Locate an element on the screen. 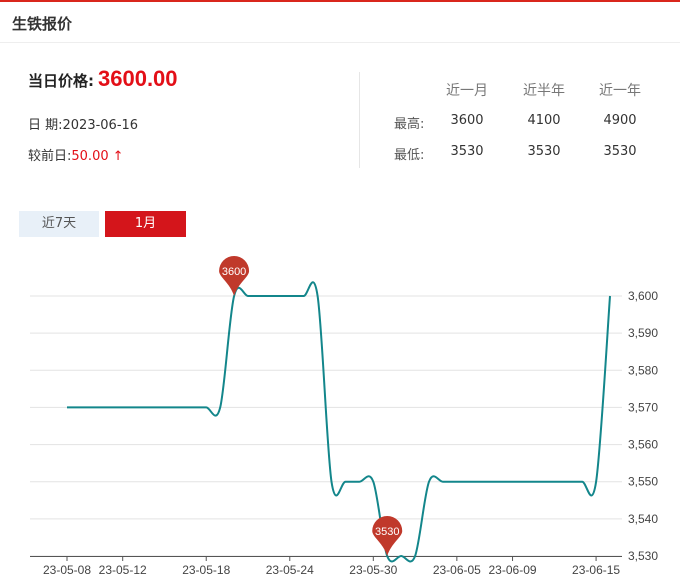 The height and width of the screenshot is (577, 680). price-row: 当日价格: 3600.00 is located at coordinates (103, 79).